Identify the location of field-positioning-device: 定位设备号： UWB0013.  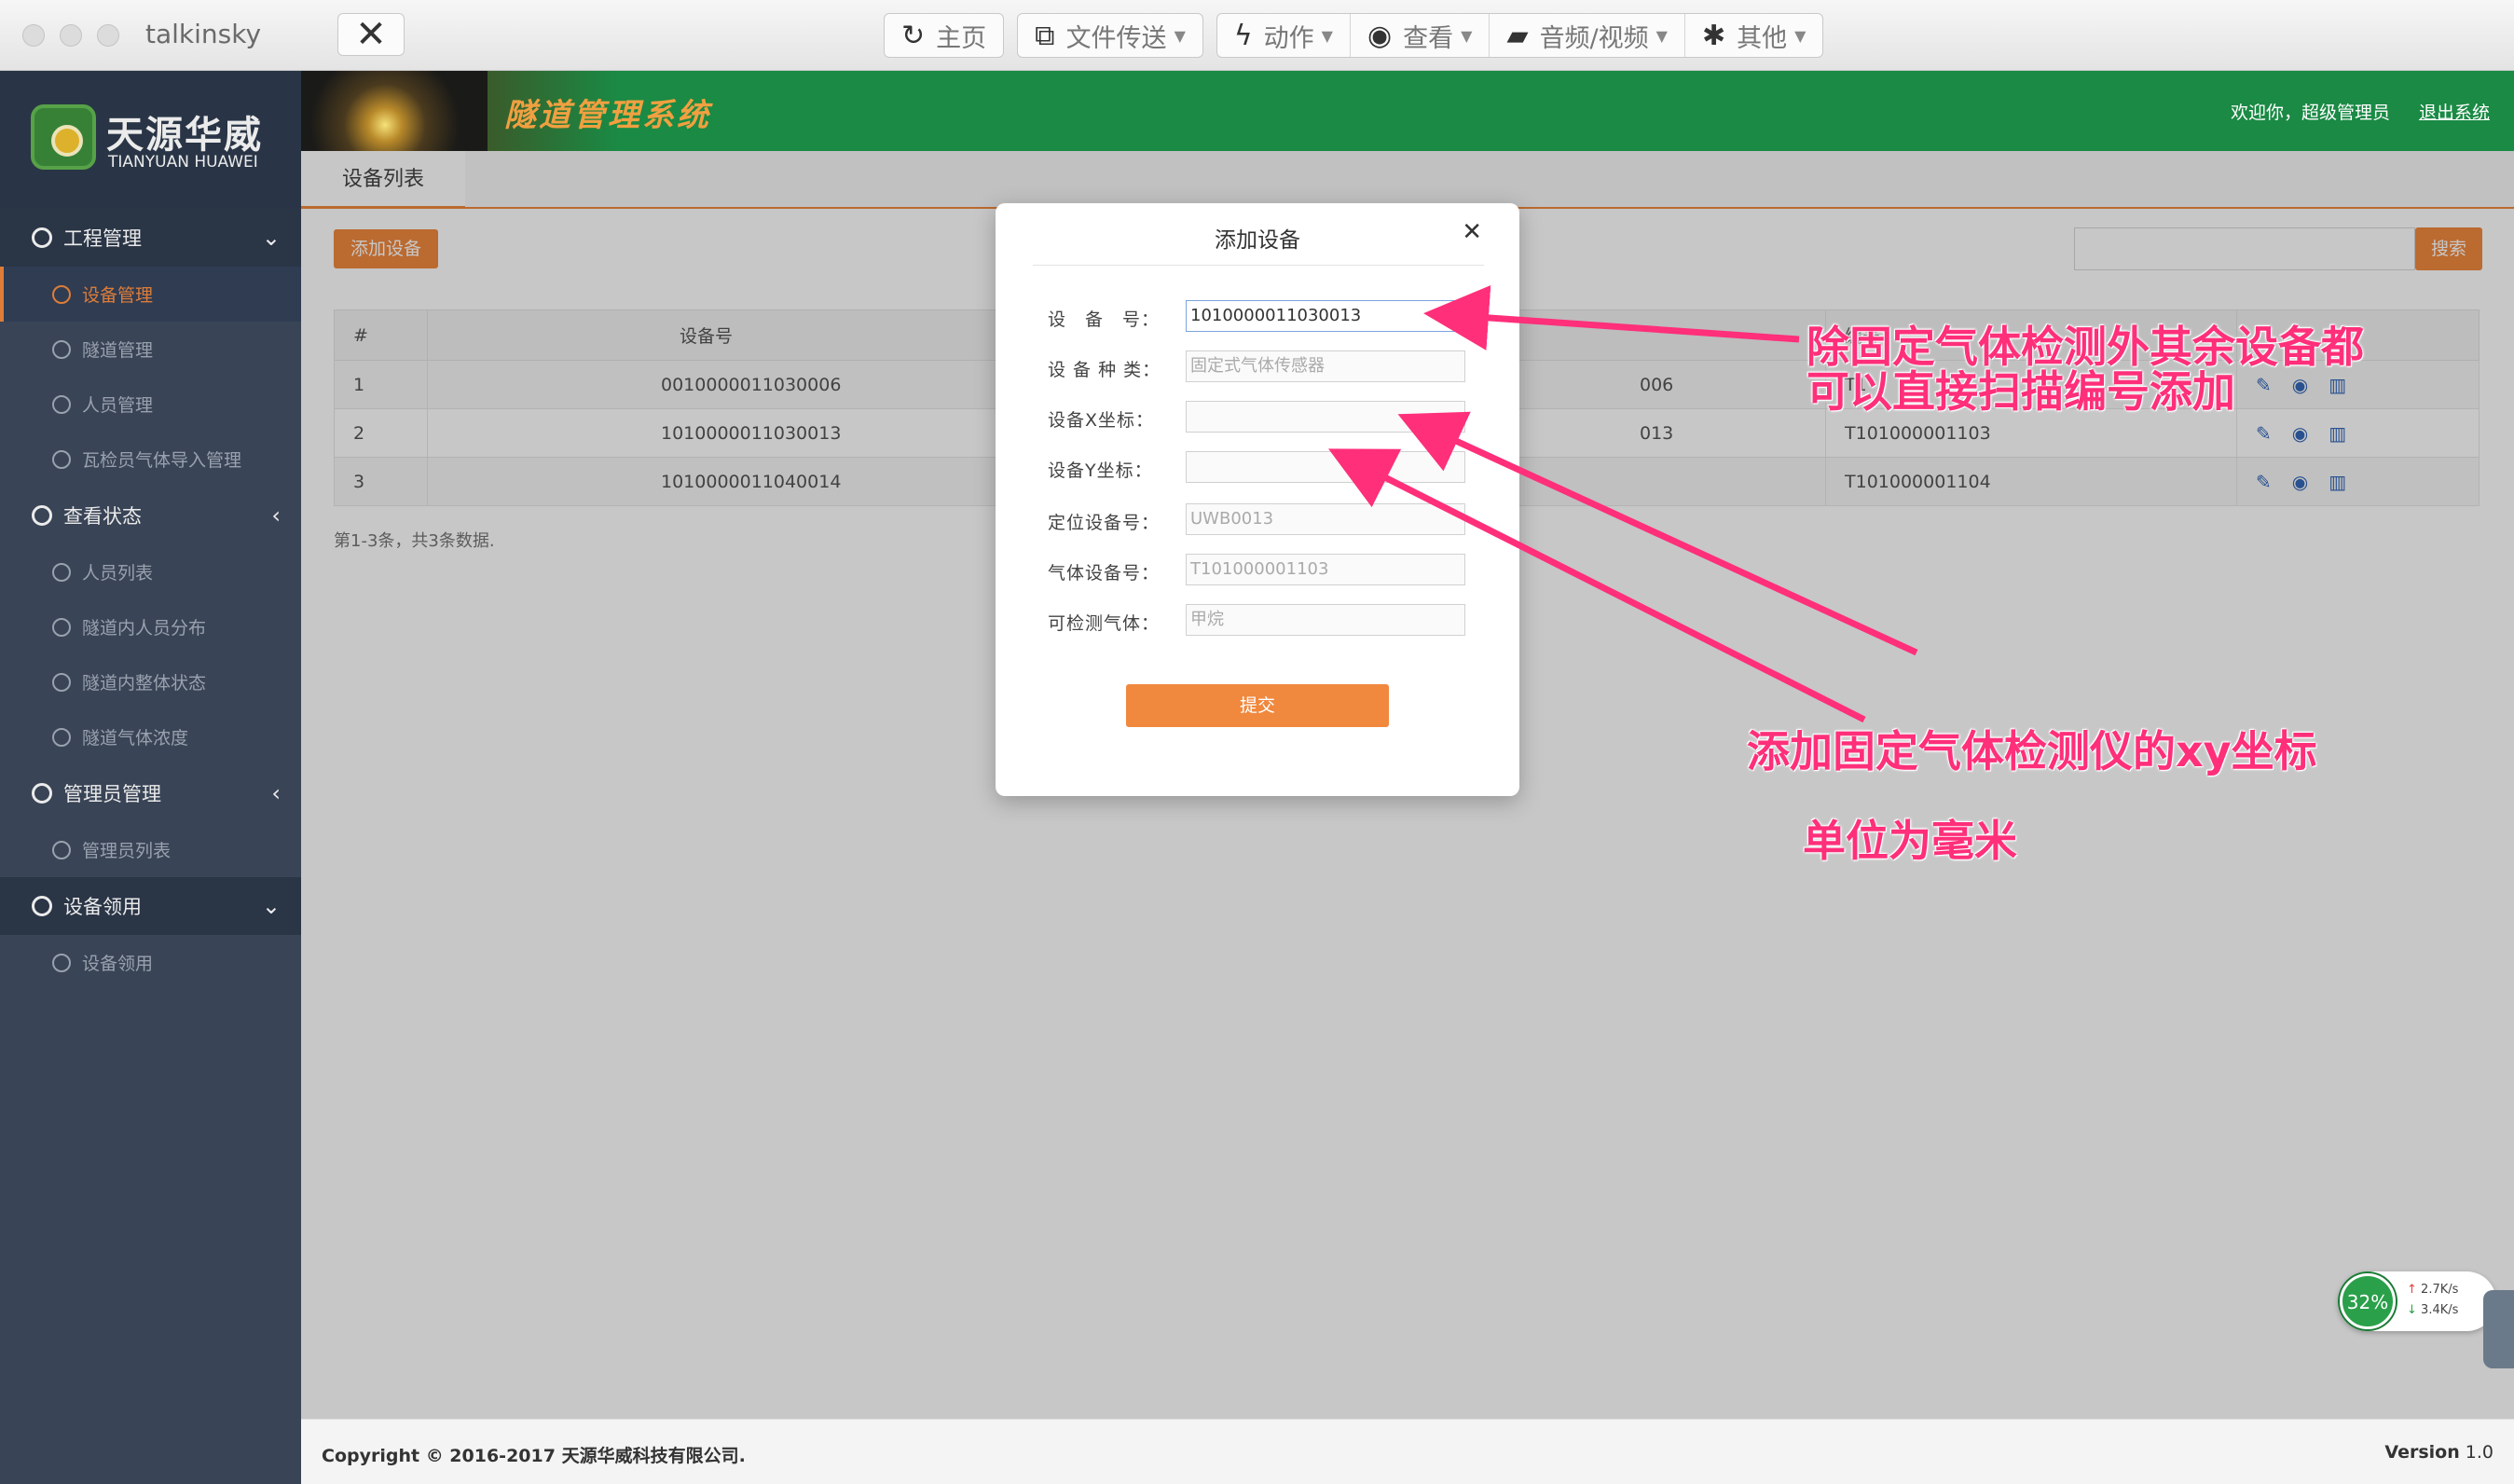
(1267, 520).